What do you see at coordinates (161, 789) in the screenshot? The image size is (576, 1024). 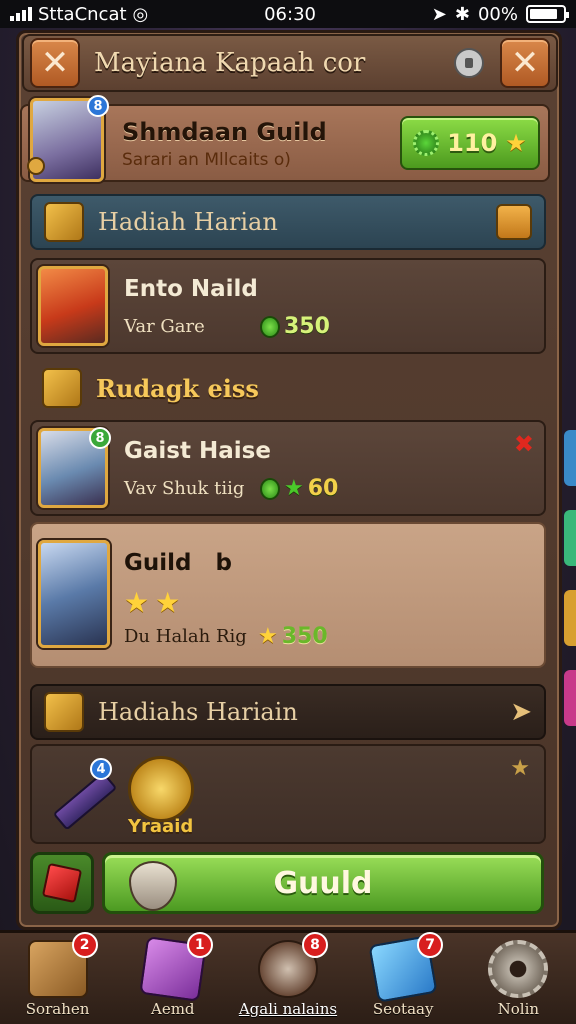 I see `gold-coin-icon` at bounding box center [161, 789].